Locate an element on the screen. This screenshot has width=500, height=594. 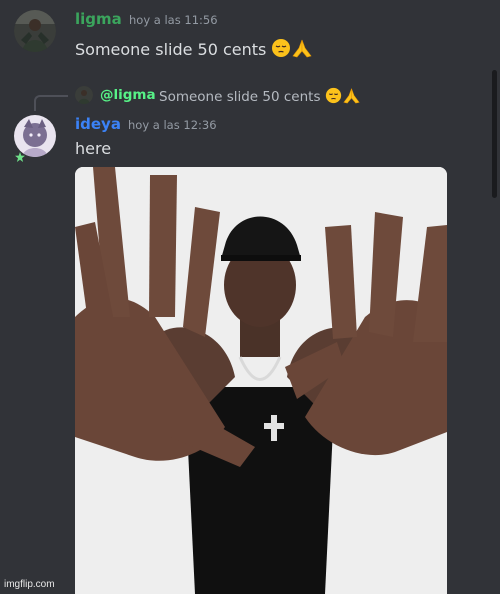
message-content: Someone slide 50 cents is located at coordinates (194, 50).